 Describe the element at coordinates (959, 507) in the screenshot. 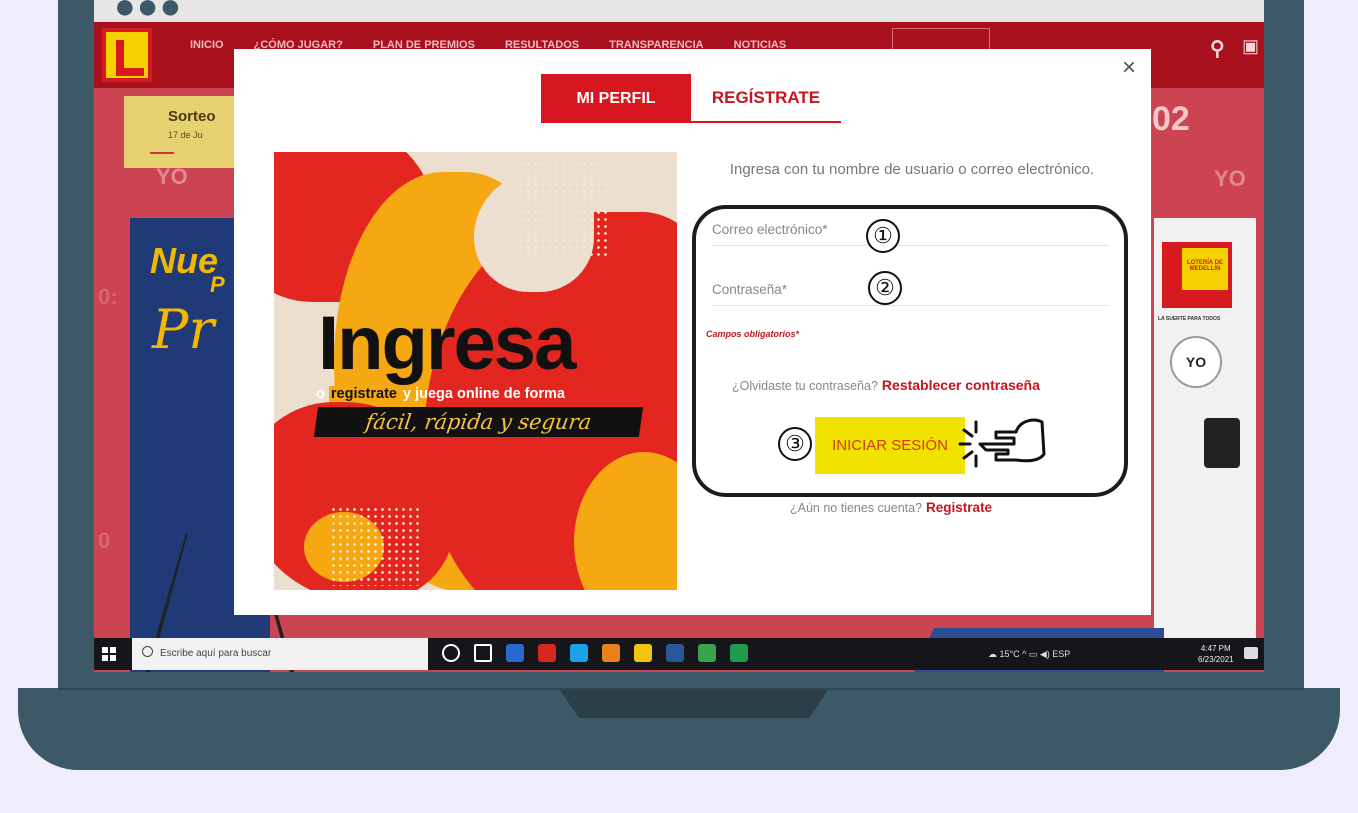

I see `signup-link: Registrate` at that location.